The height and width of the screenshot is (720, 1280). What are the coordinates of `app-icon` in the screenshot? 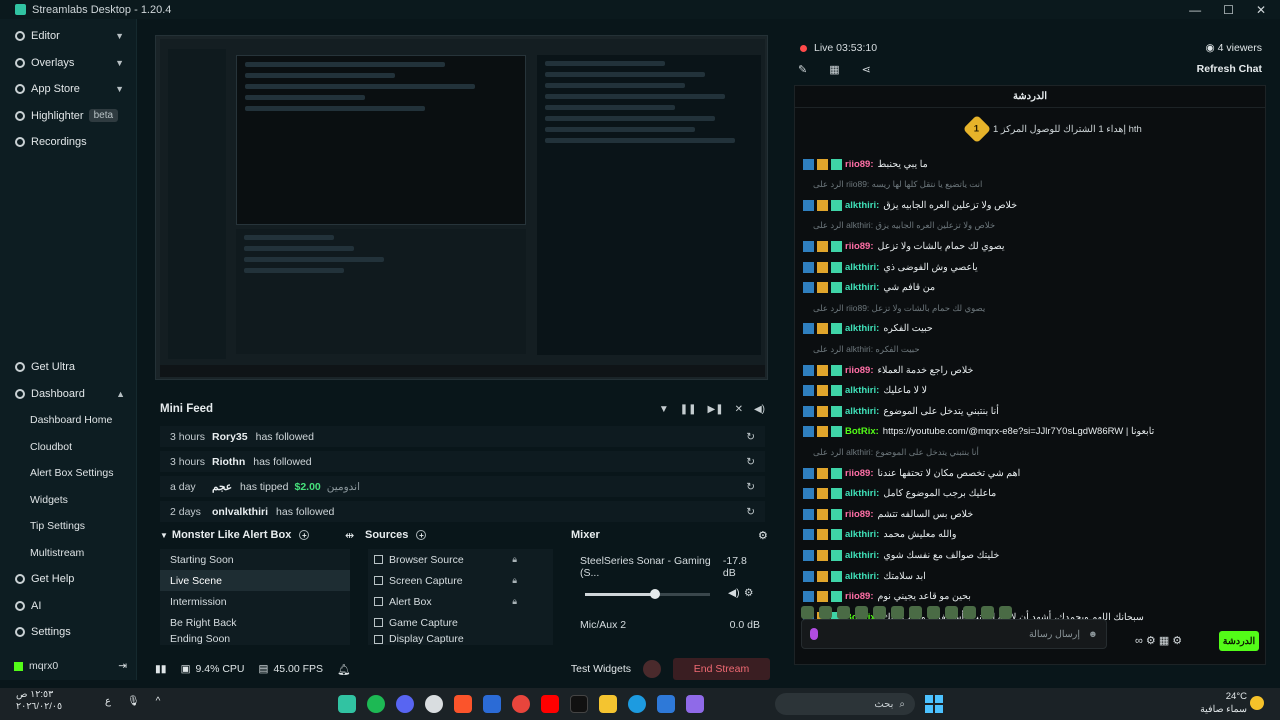 It's located at (492, 704).